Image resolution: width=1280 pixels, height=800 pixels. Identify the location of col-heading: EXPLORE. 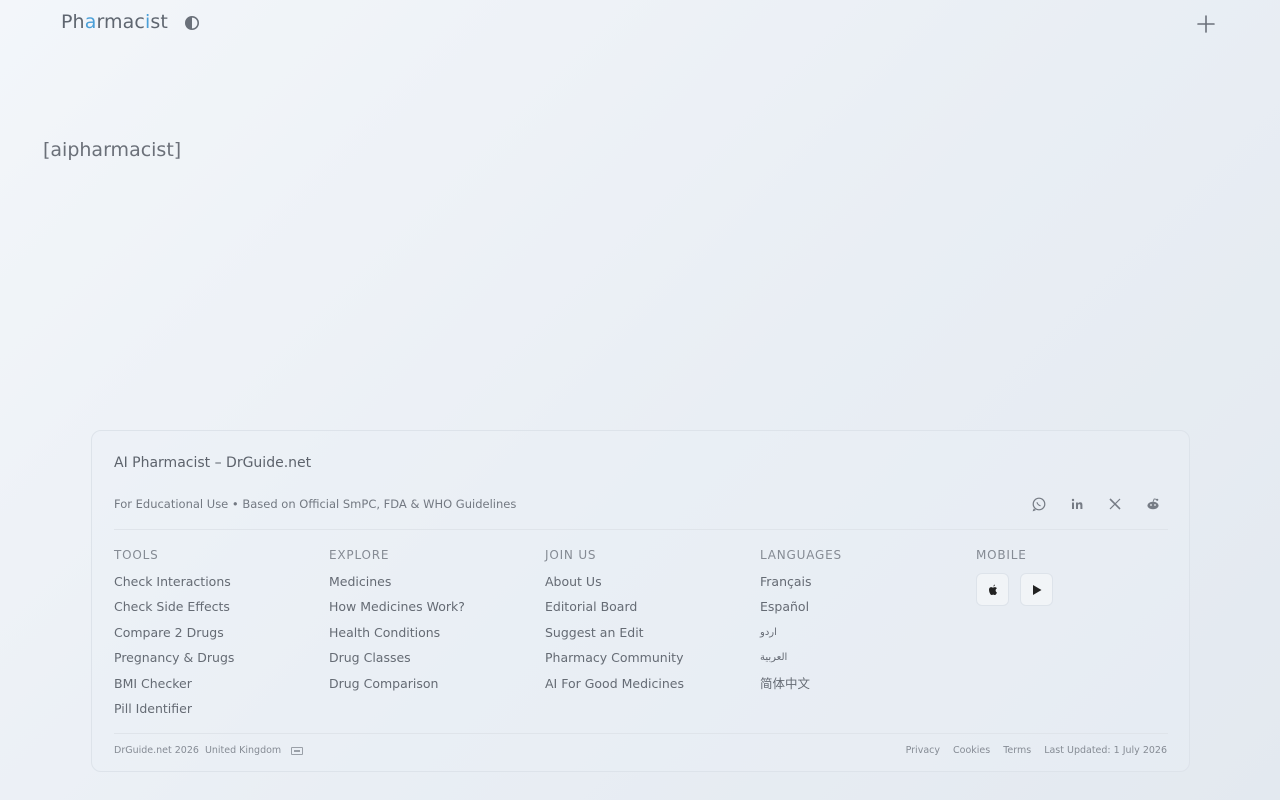
(359, 555).